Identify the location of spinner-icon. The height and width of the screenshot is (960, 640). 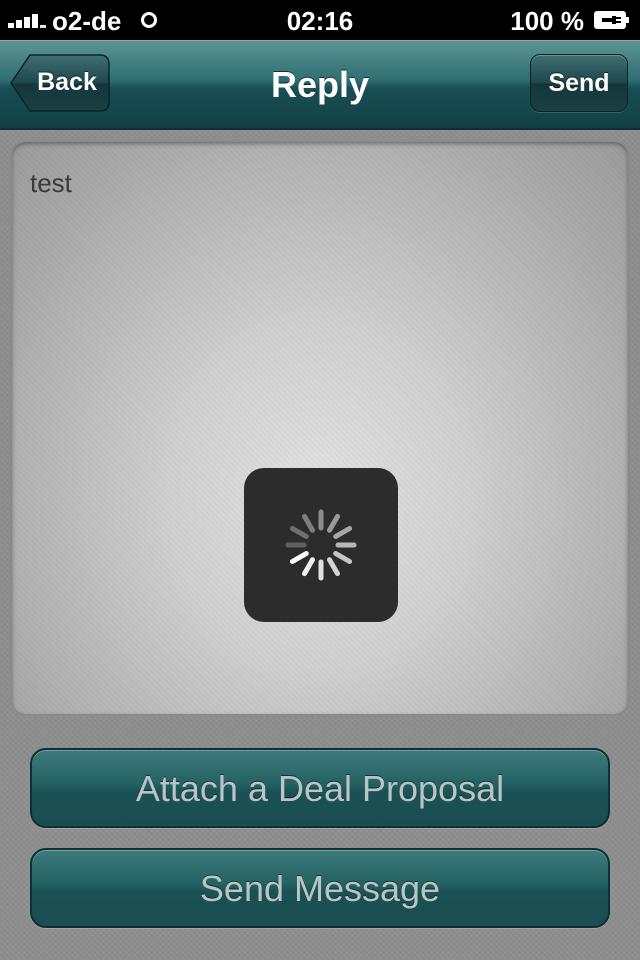
(321, 545).